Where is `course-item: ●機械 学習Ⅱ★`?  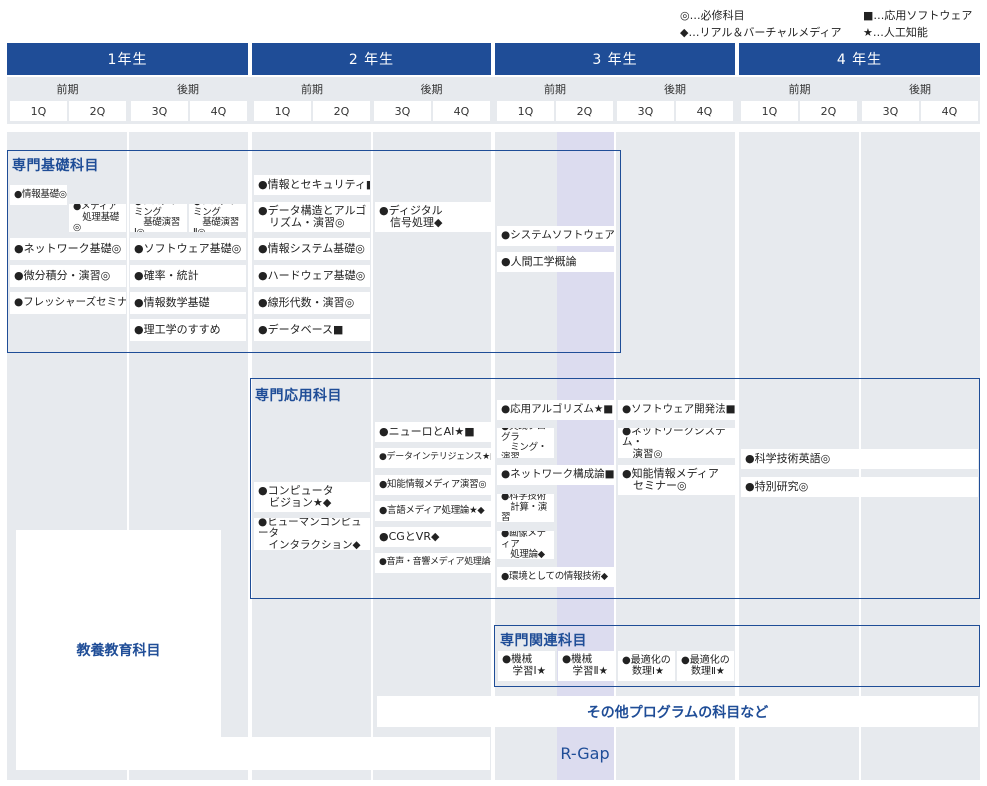
course-item: ●機械 学習Ⅱ★ is located at coordinates (586, 666).